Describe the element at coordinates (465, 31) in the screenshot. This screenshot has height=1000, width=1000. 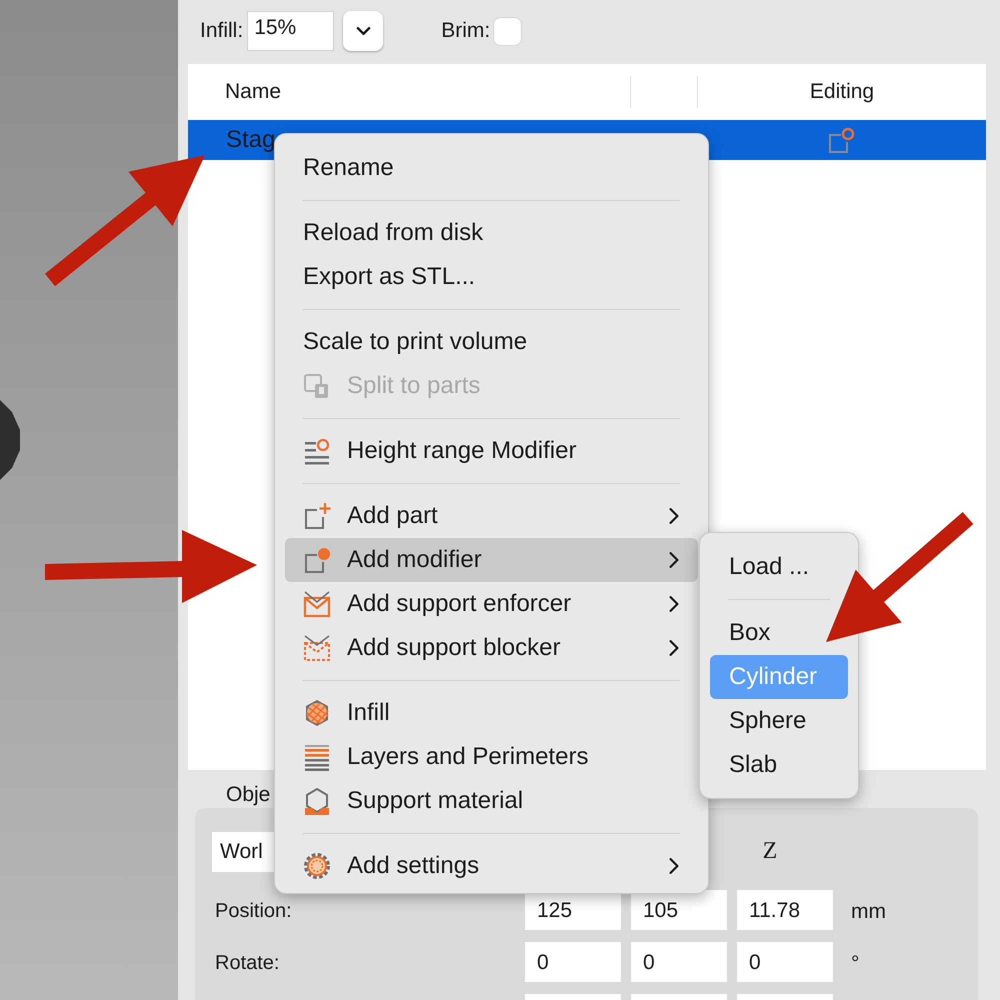
I see `brim-label: Brim:` at that location.